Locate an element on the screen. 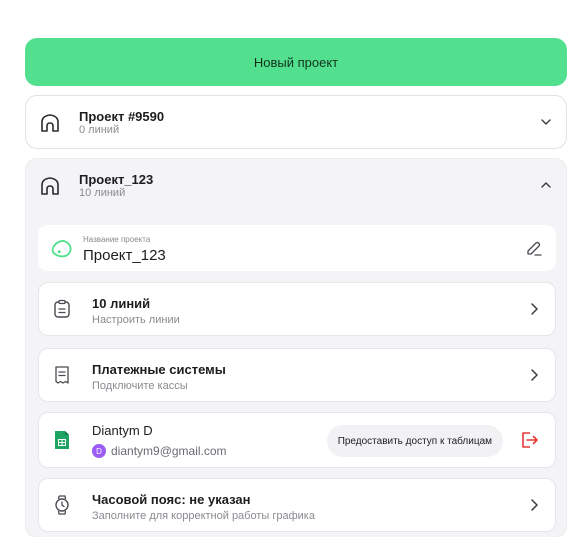  watch-icon is located at coordinates (62, 505).